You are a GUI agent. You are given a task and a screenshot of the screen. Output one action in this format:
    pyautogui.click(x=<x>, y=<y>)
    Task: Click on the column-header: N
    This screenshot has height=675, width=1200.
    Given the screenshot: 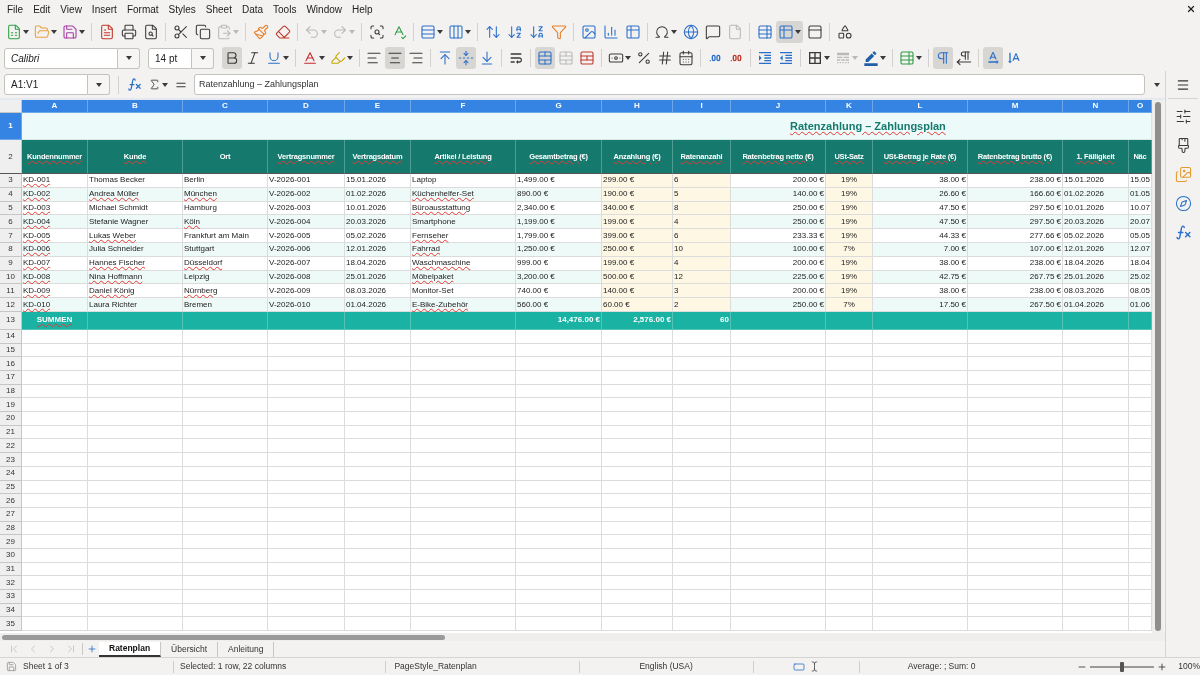 What is the action you would take?
    pyautogui.click(x=1096, y=106)
    